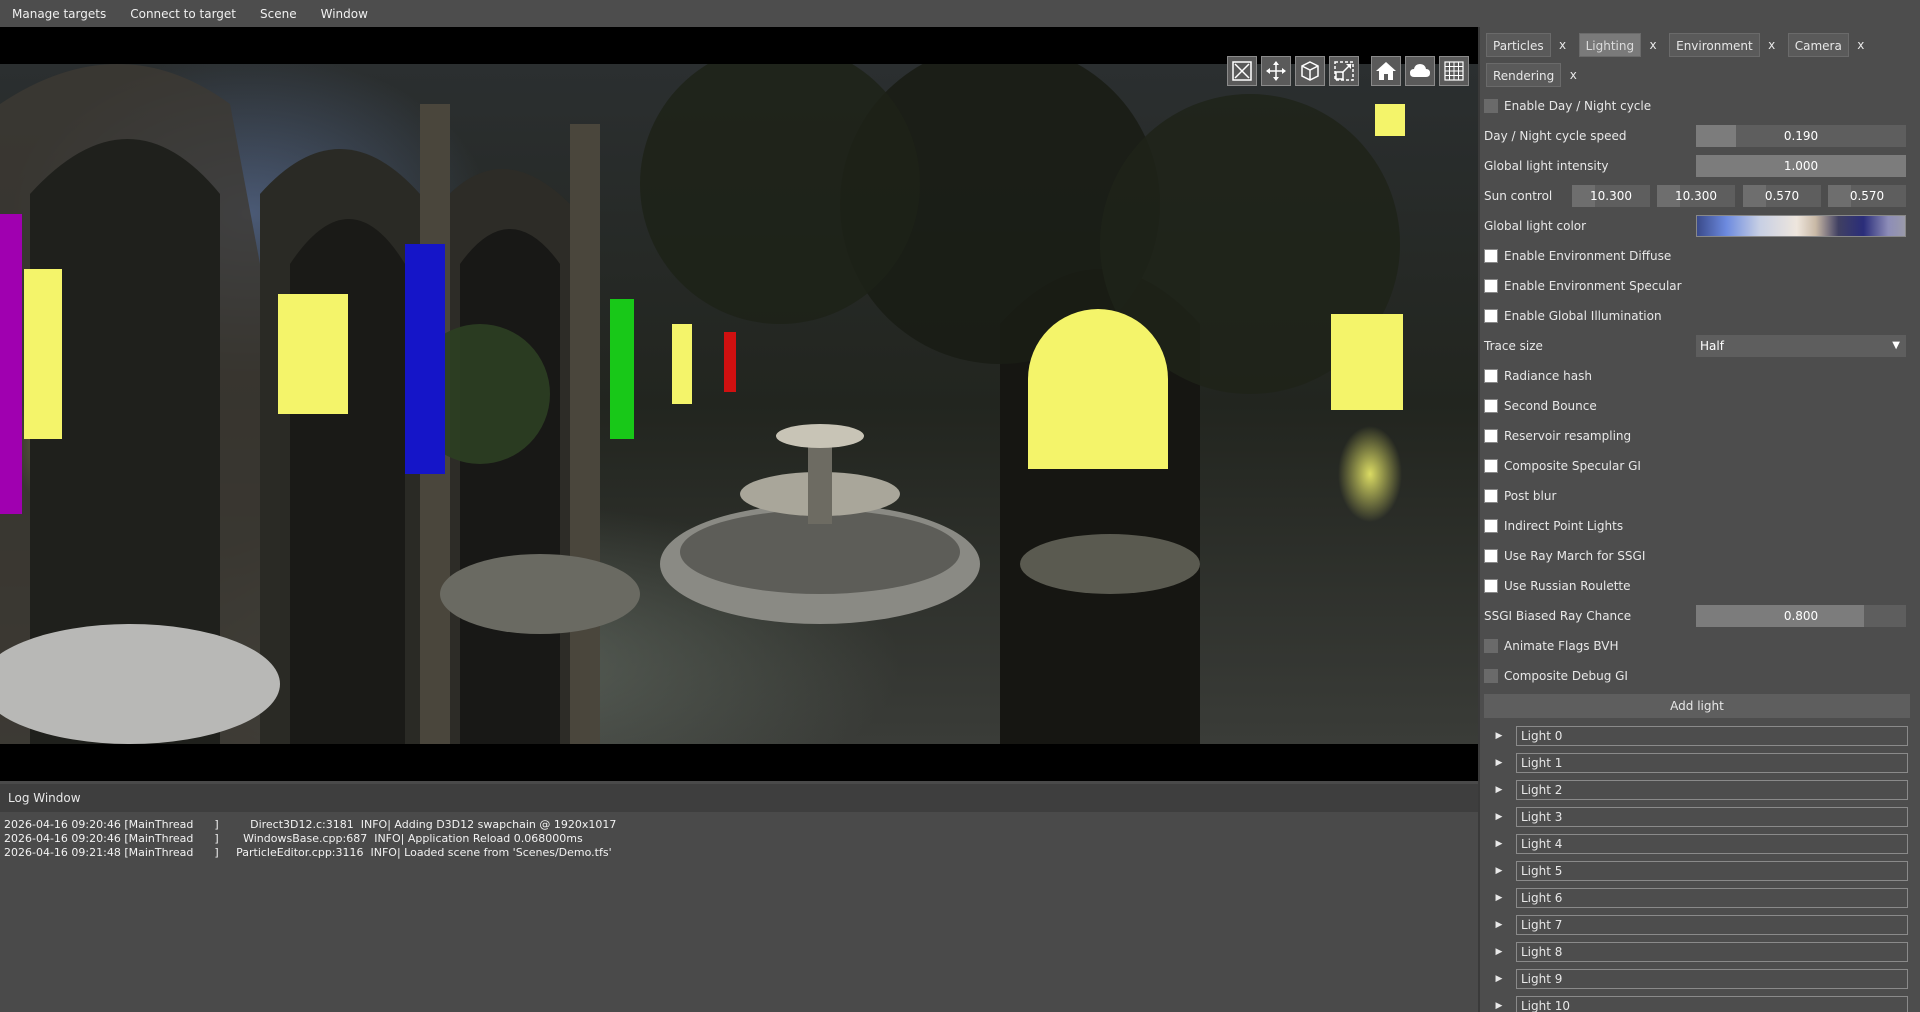 Image resolution: width=1920 pixels, height=1012 pixels. Describe the element at coordinates (1491, 556) in the screenshot. I see `ray-march-checkbox` at that location.